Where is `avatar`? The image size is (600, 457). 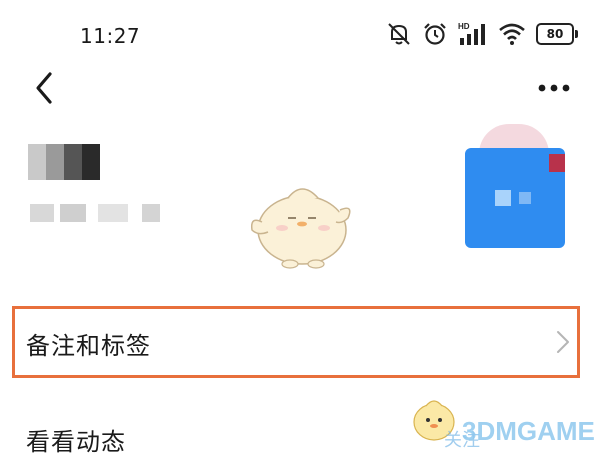
avatar is located at coordinates (518, 184).